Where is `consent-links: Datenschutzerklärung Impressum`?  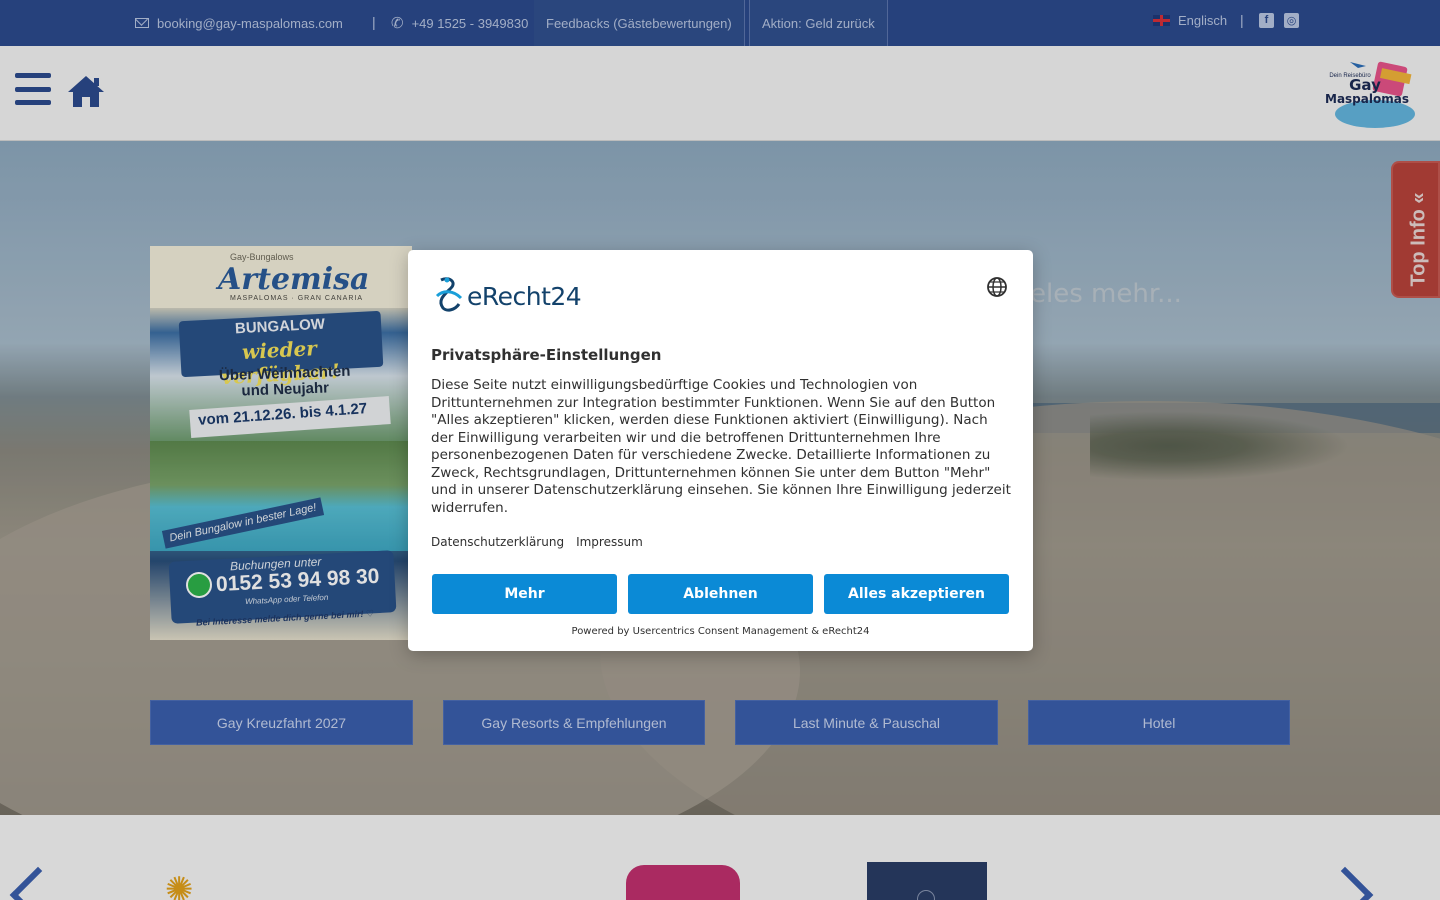 consent-links: Datenschutzerklärung Impressum is located at coordinates (537, 542).